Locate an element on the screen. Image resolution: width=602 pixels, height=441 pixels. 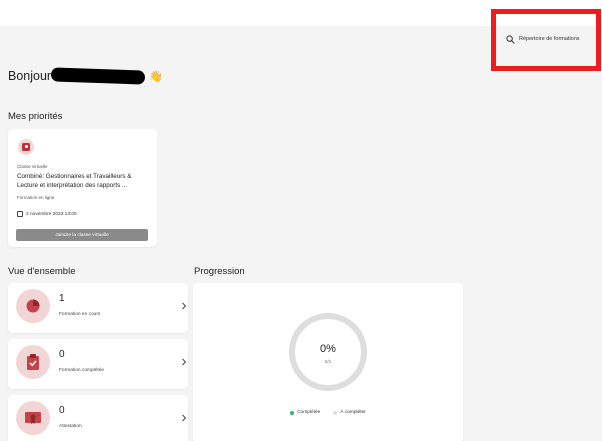
completed-count: 0 is located at coordinates (62, 354).